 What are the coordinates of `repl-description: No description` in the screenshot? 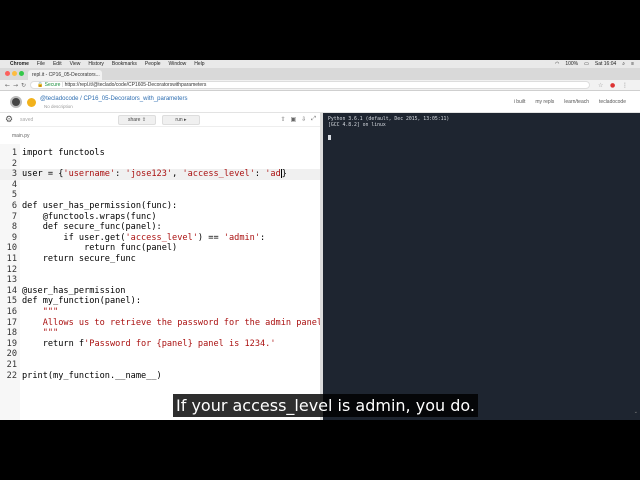 It's located at (58, 106).